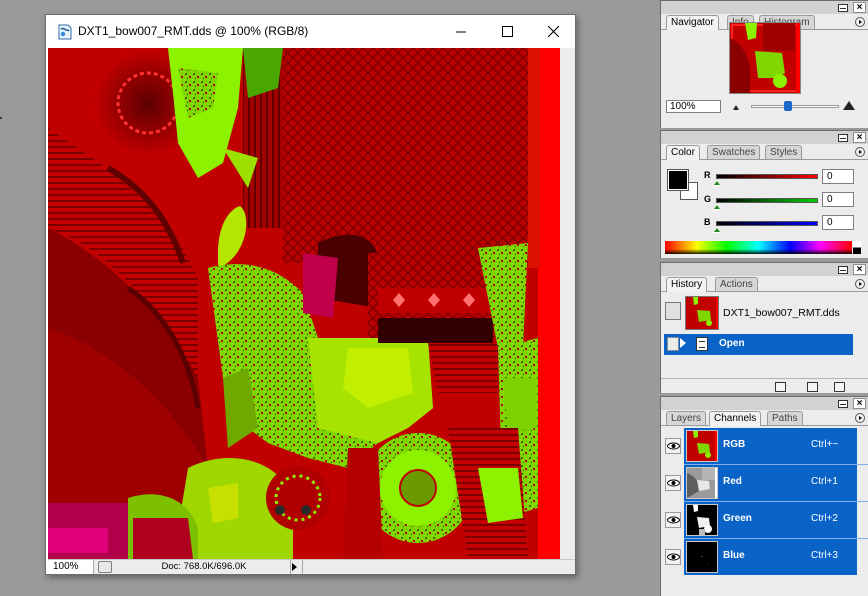 The width and height of the screenshot is (868, 596). I want to click on black-white-ramp, so click(857, 247).